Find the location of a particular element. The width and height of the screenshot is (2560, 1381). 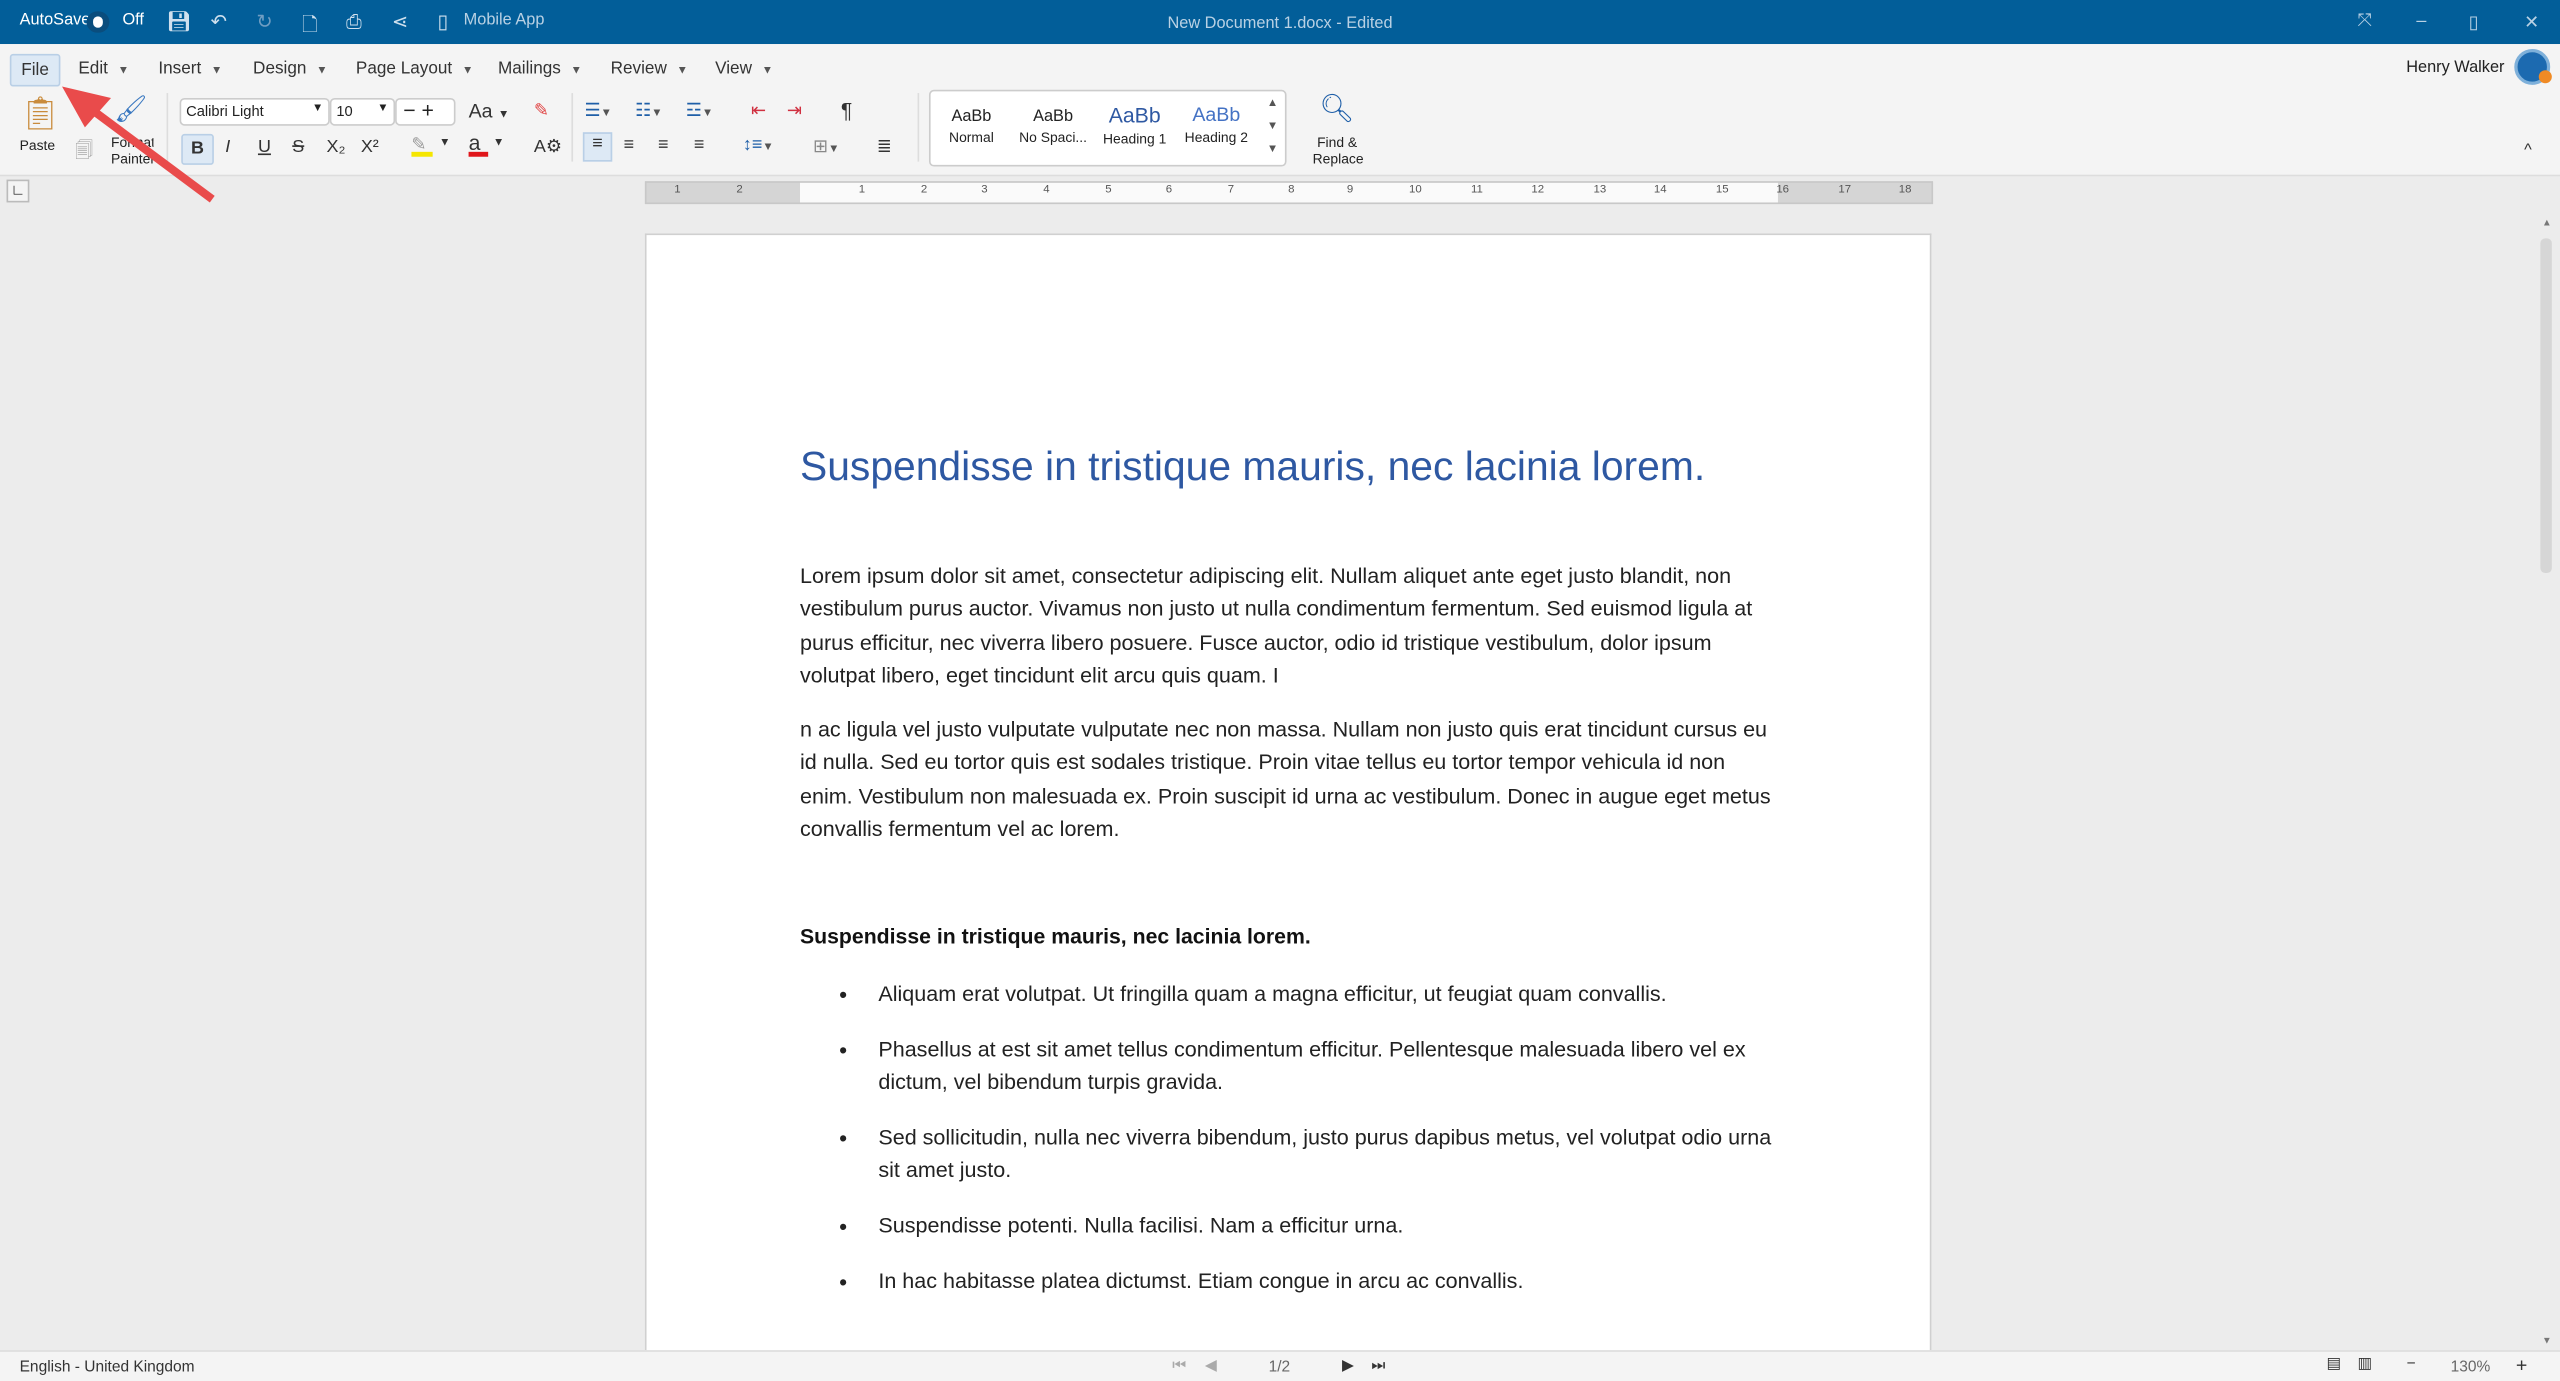

fullscreen-icon: ⤧ is located at coordinates (2365, 21).